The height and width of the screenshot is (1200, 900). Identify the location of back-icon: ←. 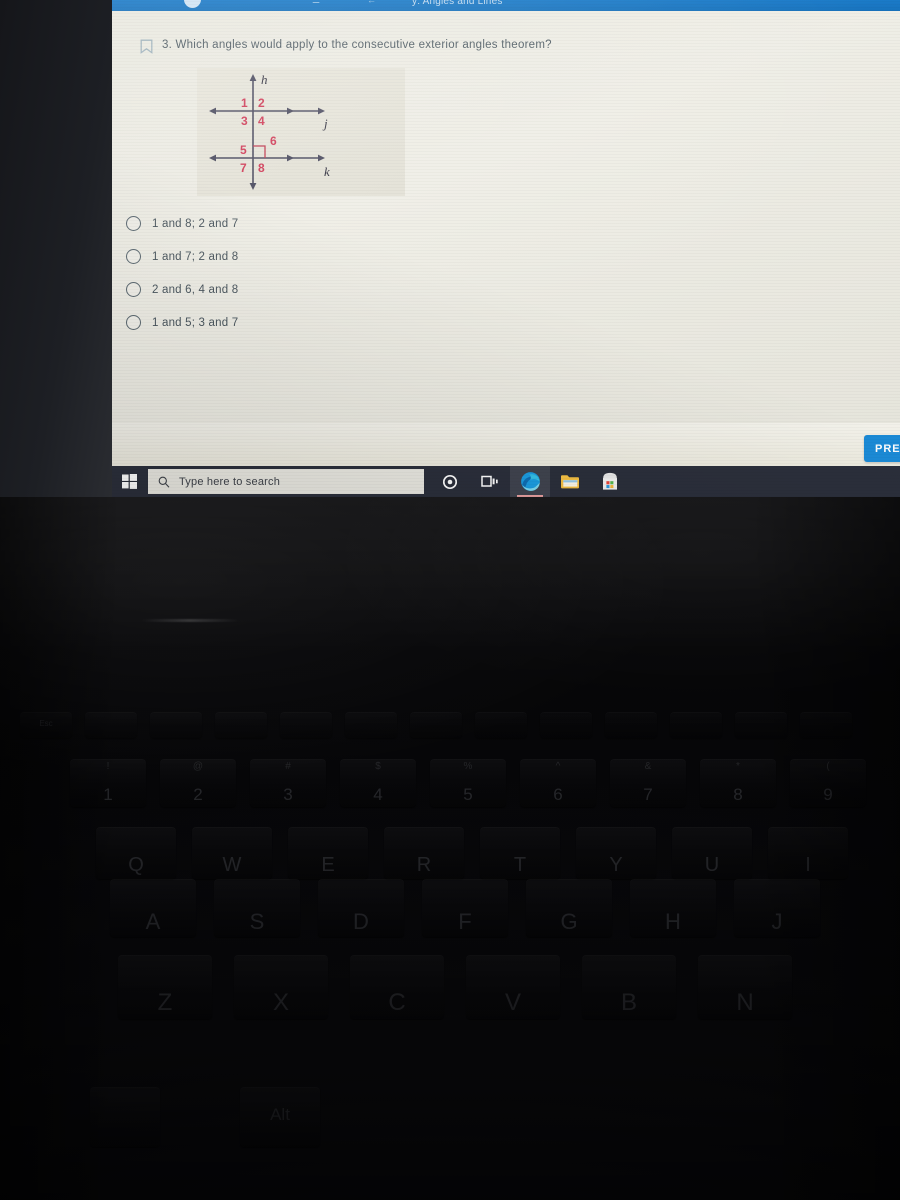
(371, 2).